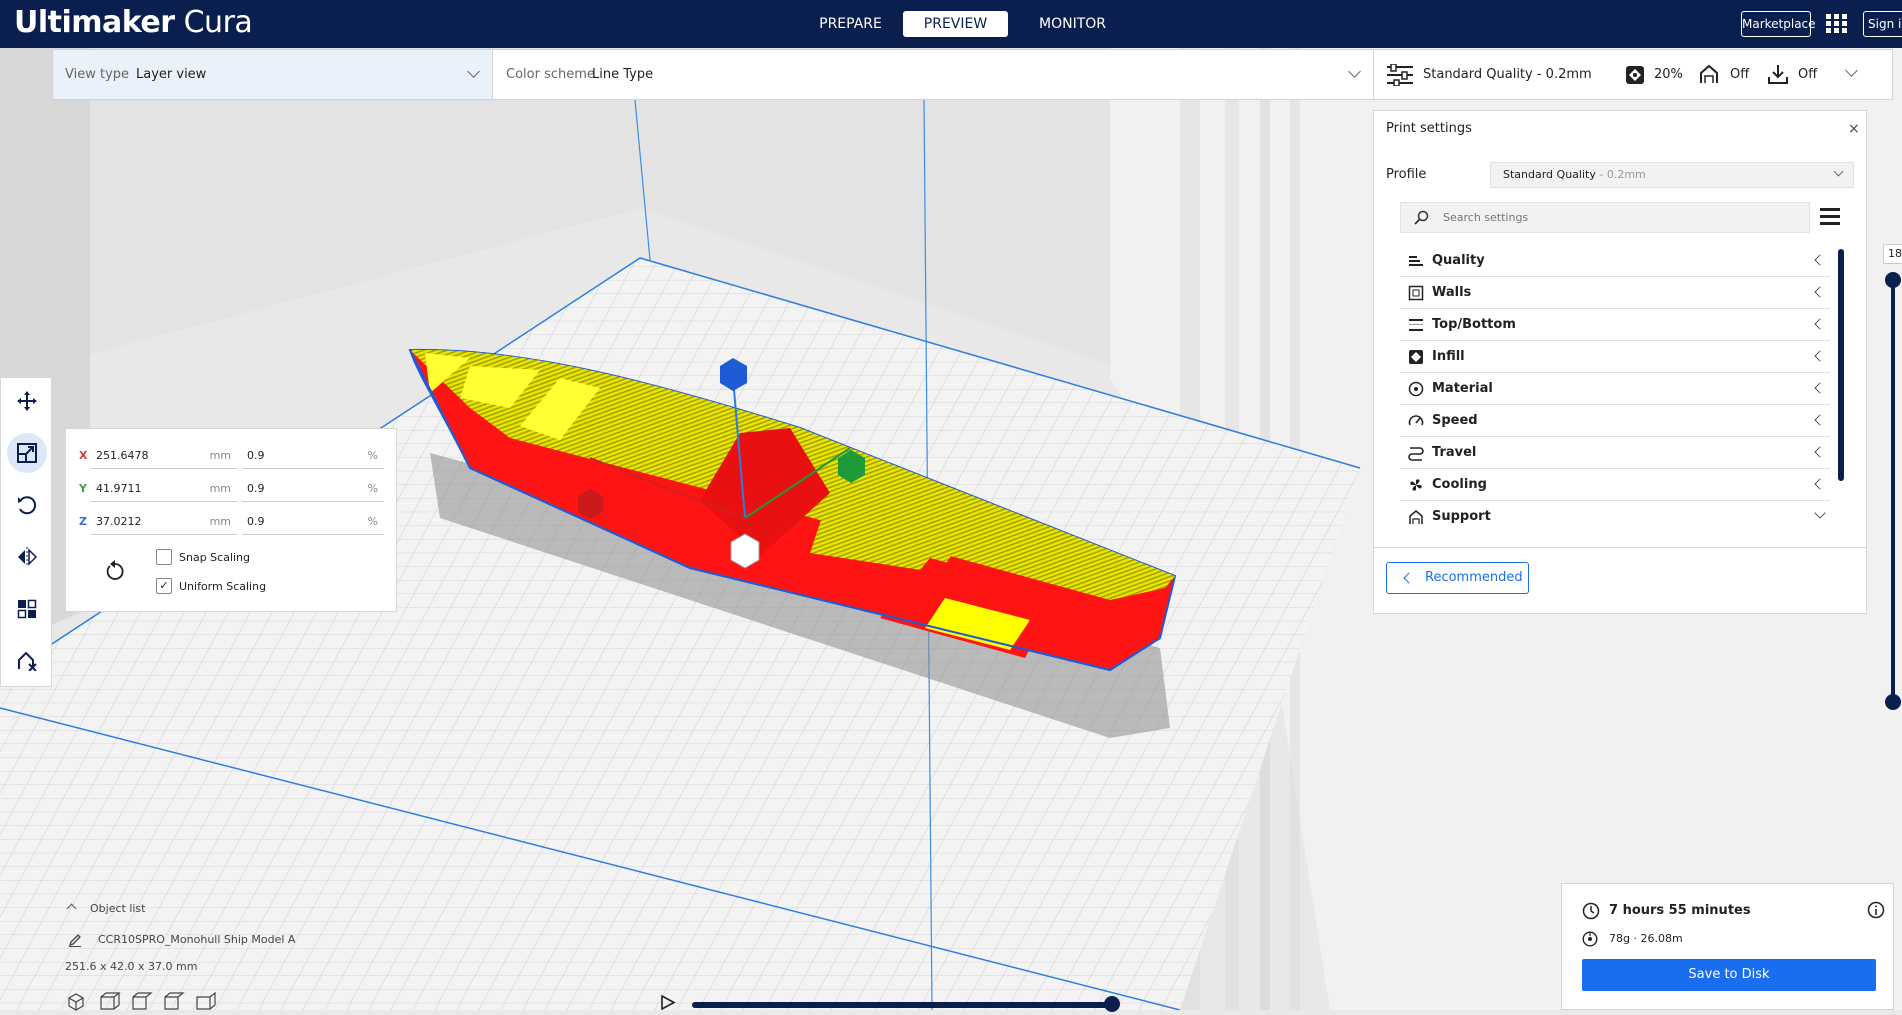 The width and height of the screenshot is (1902, 1015). What do you see at coordinates (164, 489) in the screenshot?
I see `y-size-field: 41.9711 mm` at bounding box center [164, 489].